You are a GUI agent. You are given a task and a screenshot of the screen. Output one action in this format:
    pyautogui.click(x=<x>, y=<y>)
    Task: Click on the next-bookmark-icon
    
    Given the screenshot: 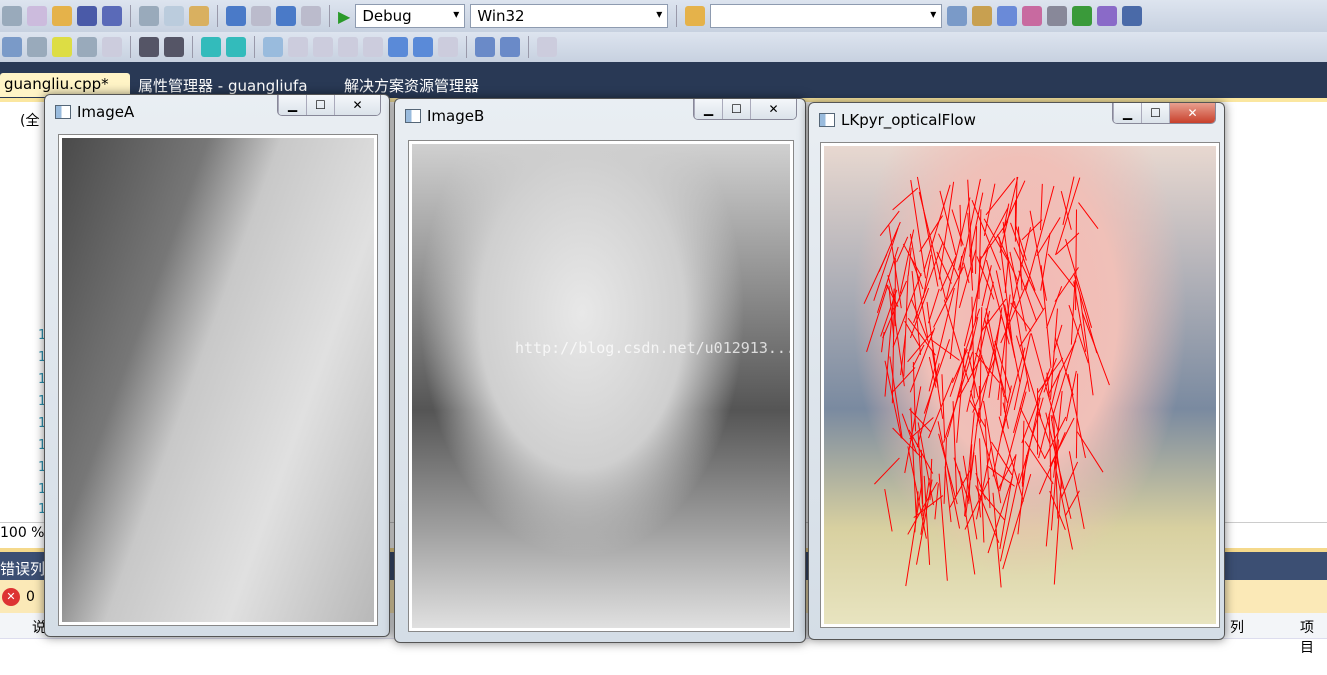 What is the action you would take?
    pyautogui.click(x=323, y=47)
    